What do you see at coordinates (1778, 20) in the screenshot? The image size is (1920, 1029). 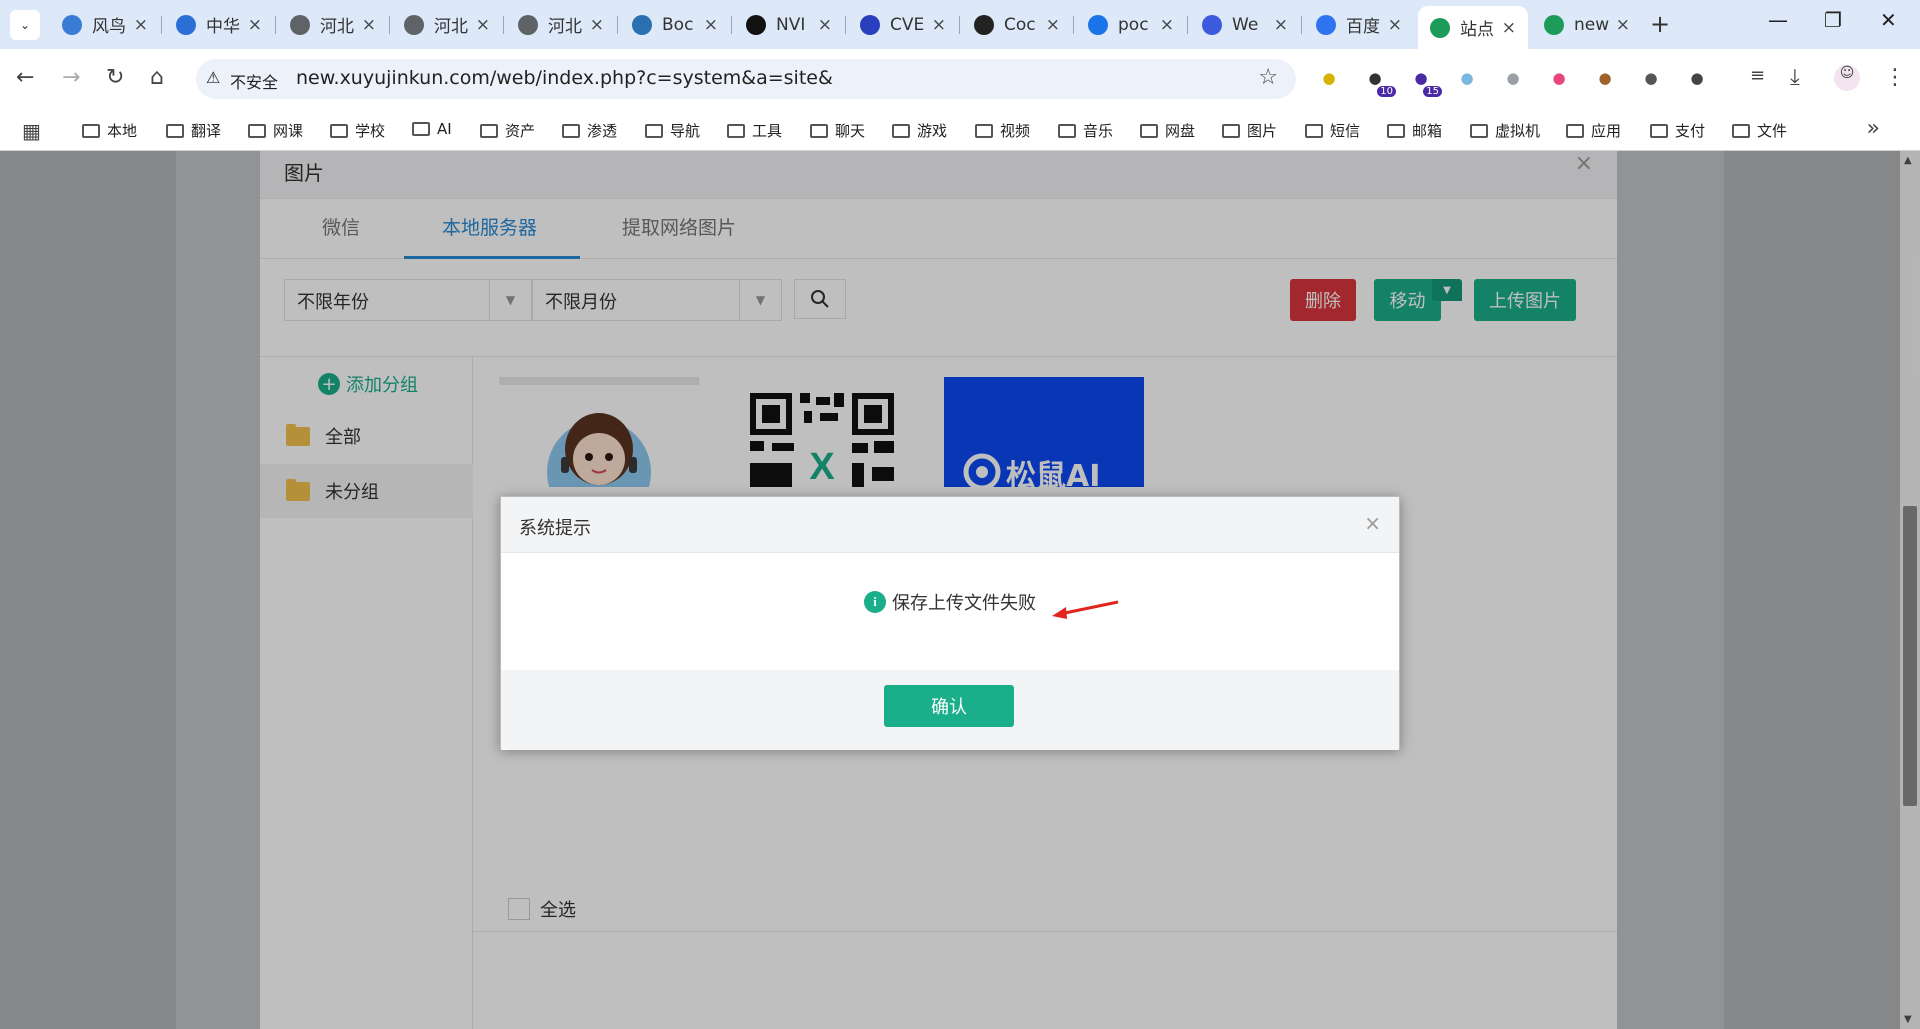 I see `minimize-button: —` at bounding box center [1778, 20].